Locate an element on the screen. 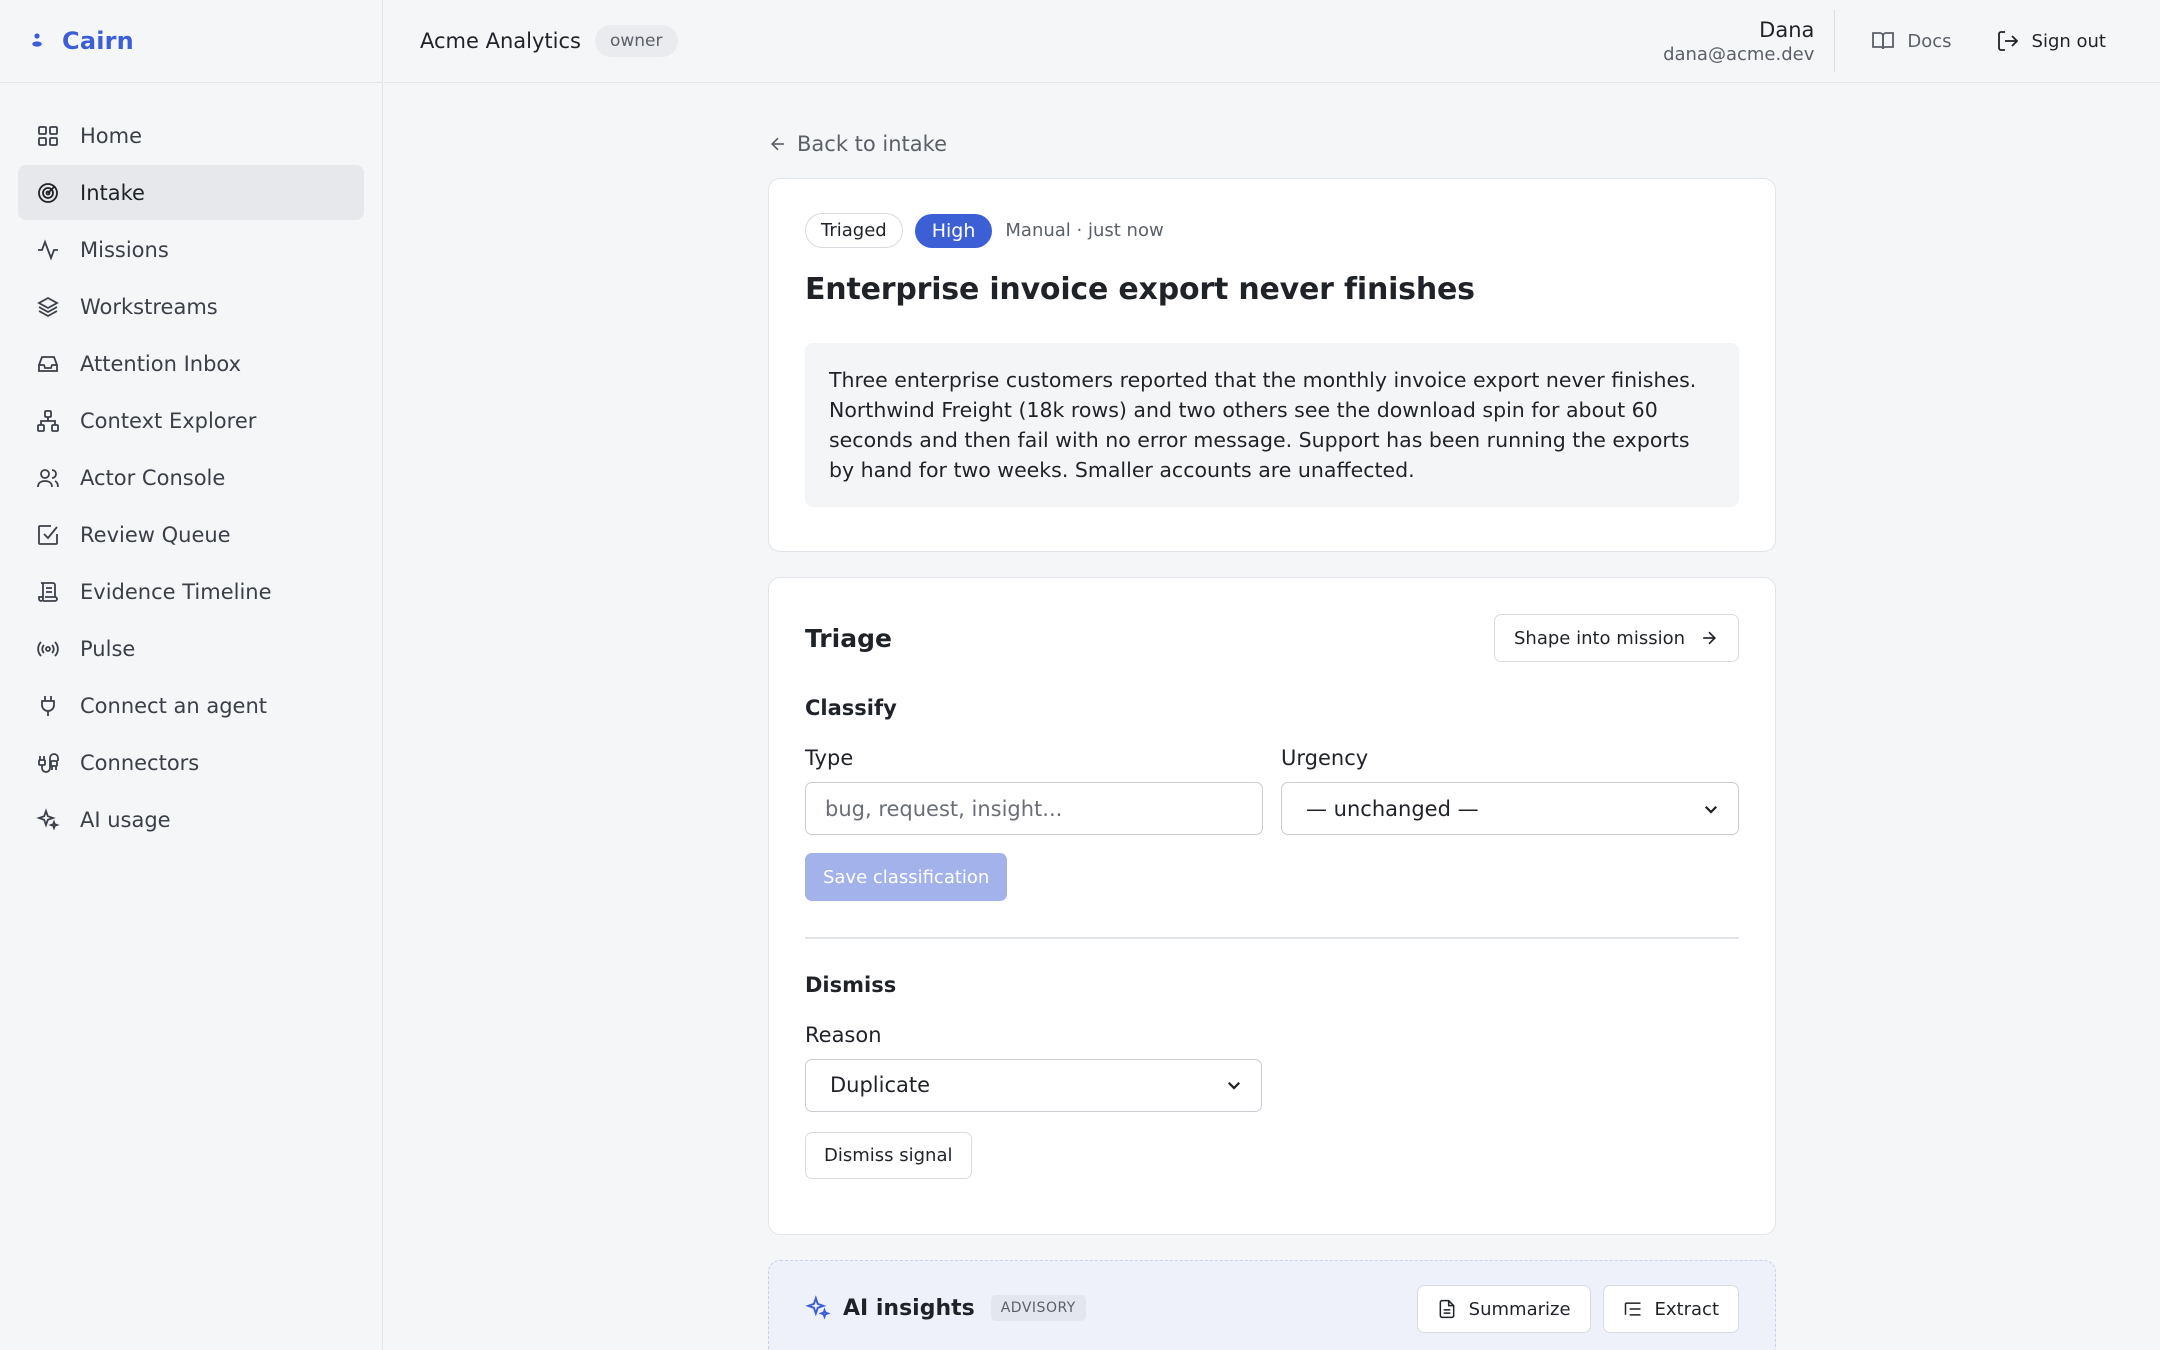 The width and height of the screenshot is (2160, 1350). back-to-intake-link: Back to intake is located at coordinates (1272, 144).